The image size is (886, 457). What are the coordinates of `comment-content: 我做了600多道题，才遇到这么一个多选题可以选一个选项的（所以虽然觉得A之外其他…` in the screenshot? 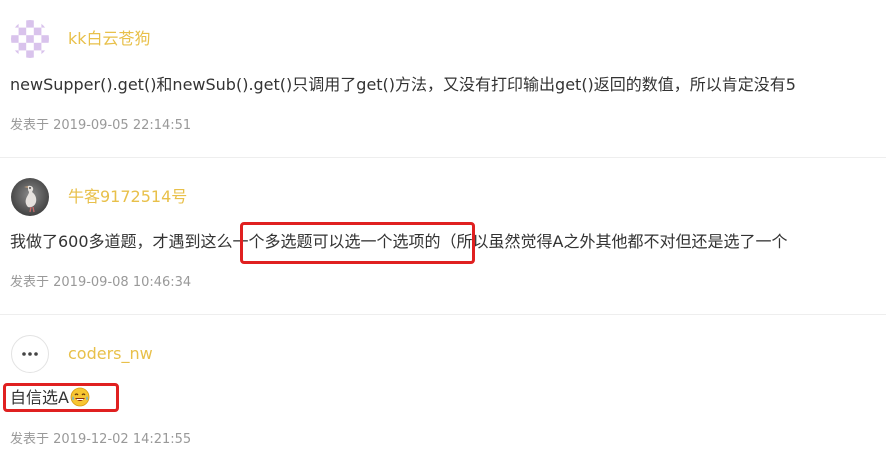 It's located at (399, 241).